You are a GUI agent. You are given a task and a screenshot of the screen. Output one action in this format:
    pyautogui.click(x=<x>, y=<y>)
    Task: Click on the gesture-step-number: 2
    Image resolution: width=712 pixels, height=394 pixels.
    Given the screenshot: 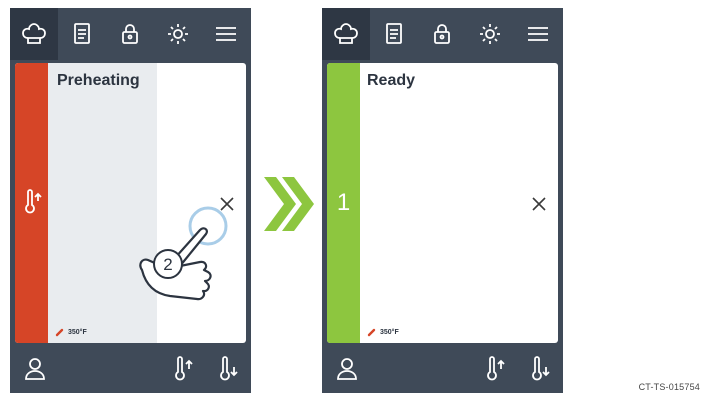 What is the action you would take?
    pyautogui.click(x=167, y=264)
    